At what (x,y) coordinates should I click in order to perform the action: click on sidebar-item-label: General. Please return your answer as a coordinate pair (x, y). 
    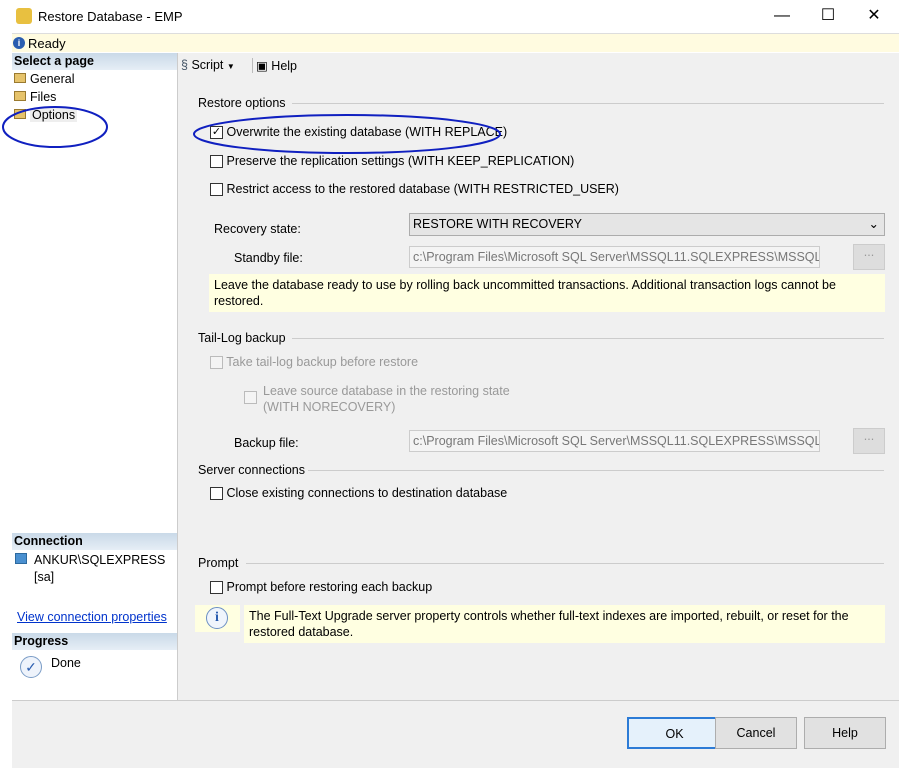
    Looking at the image, I should click on (52, 79).